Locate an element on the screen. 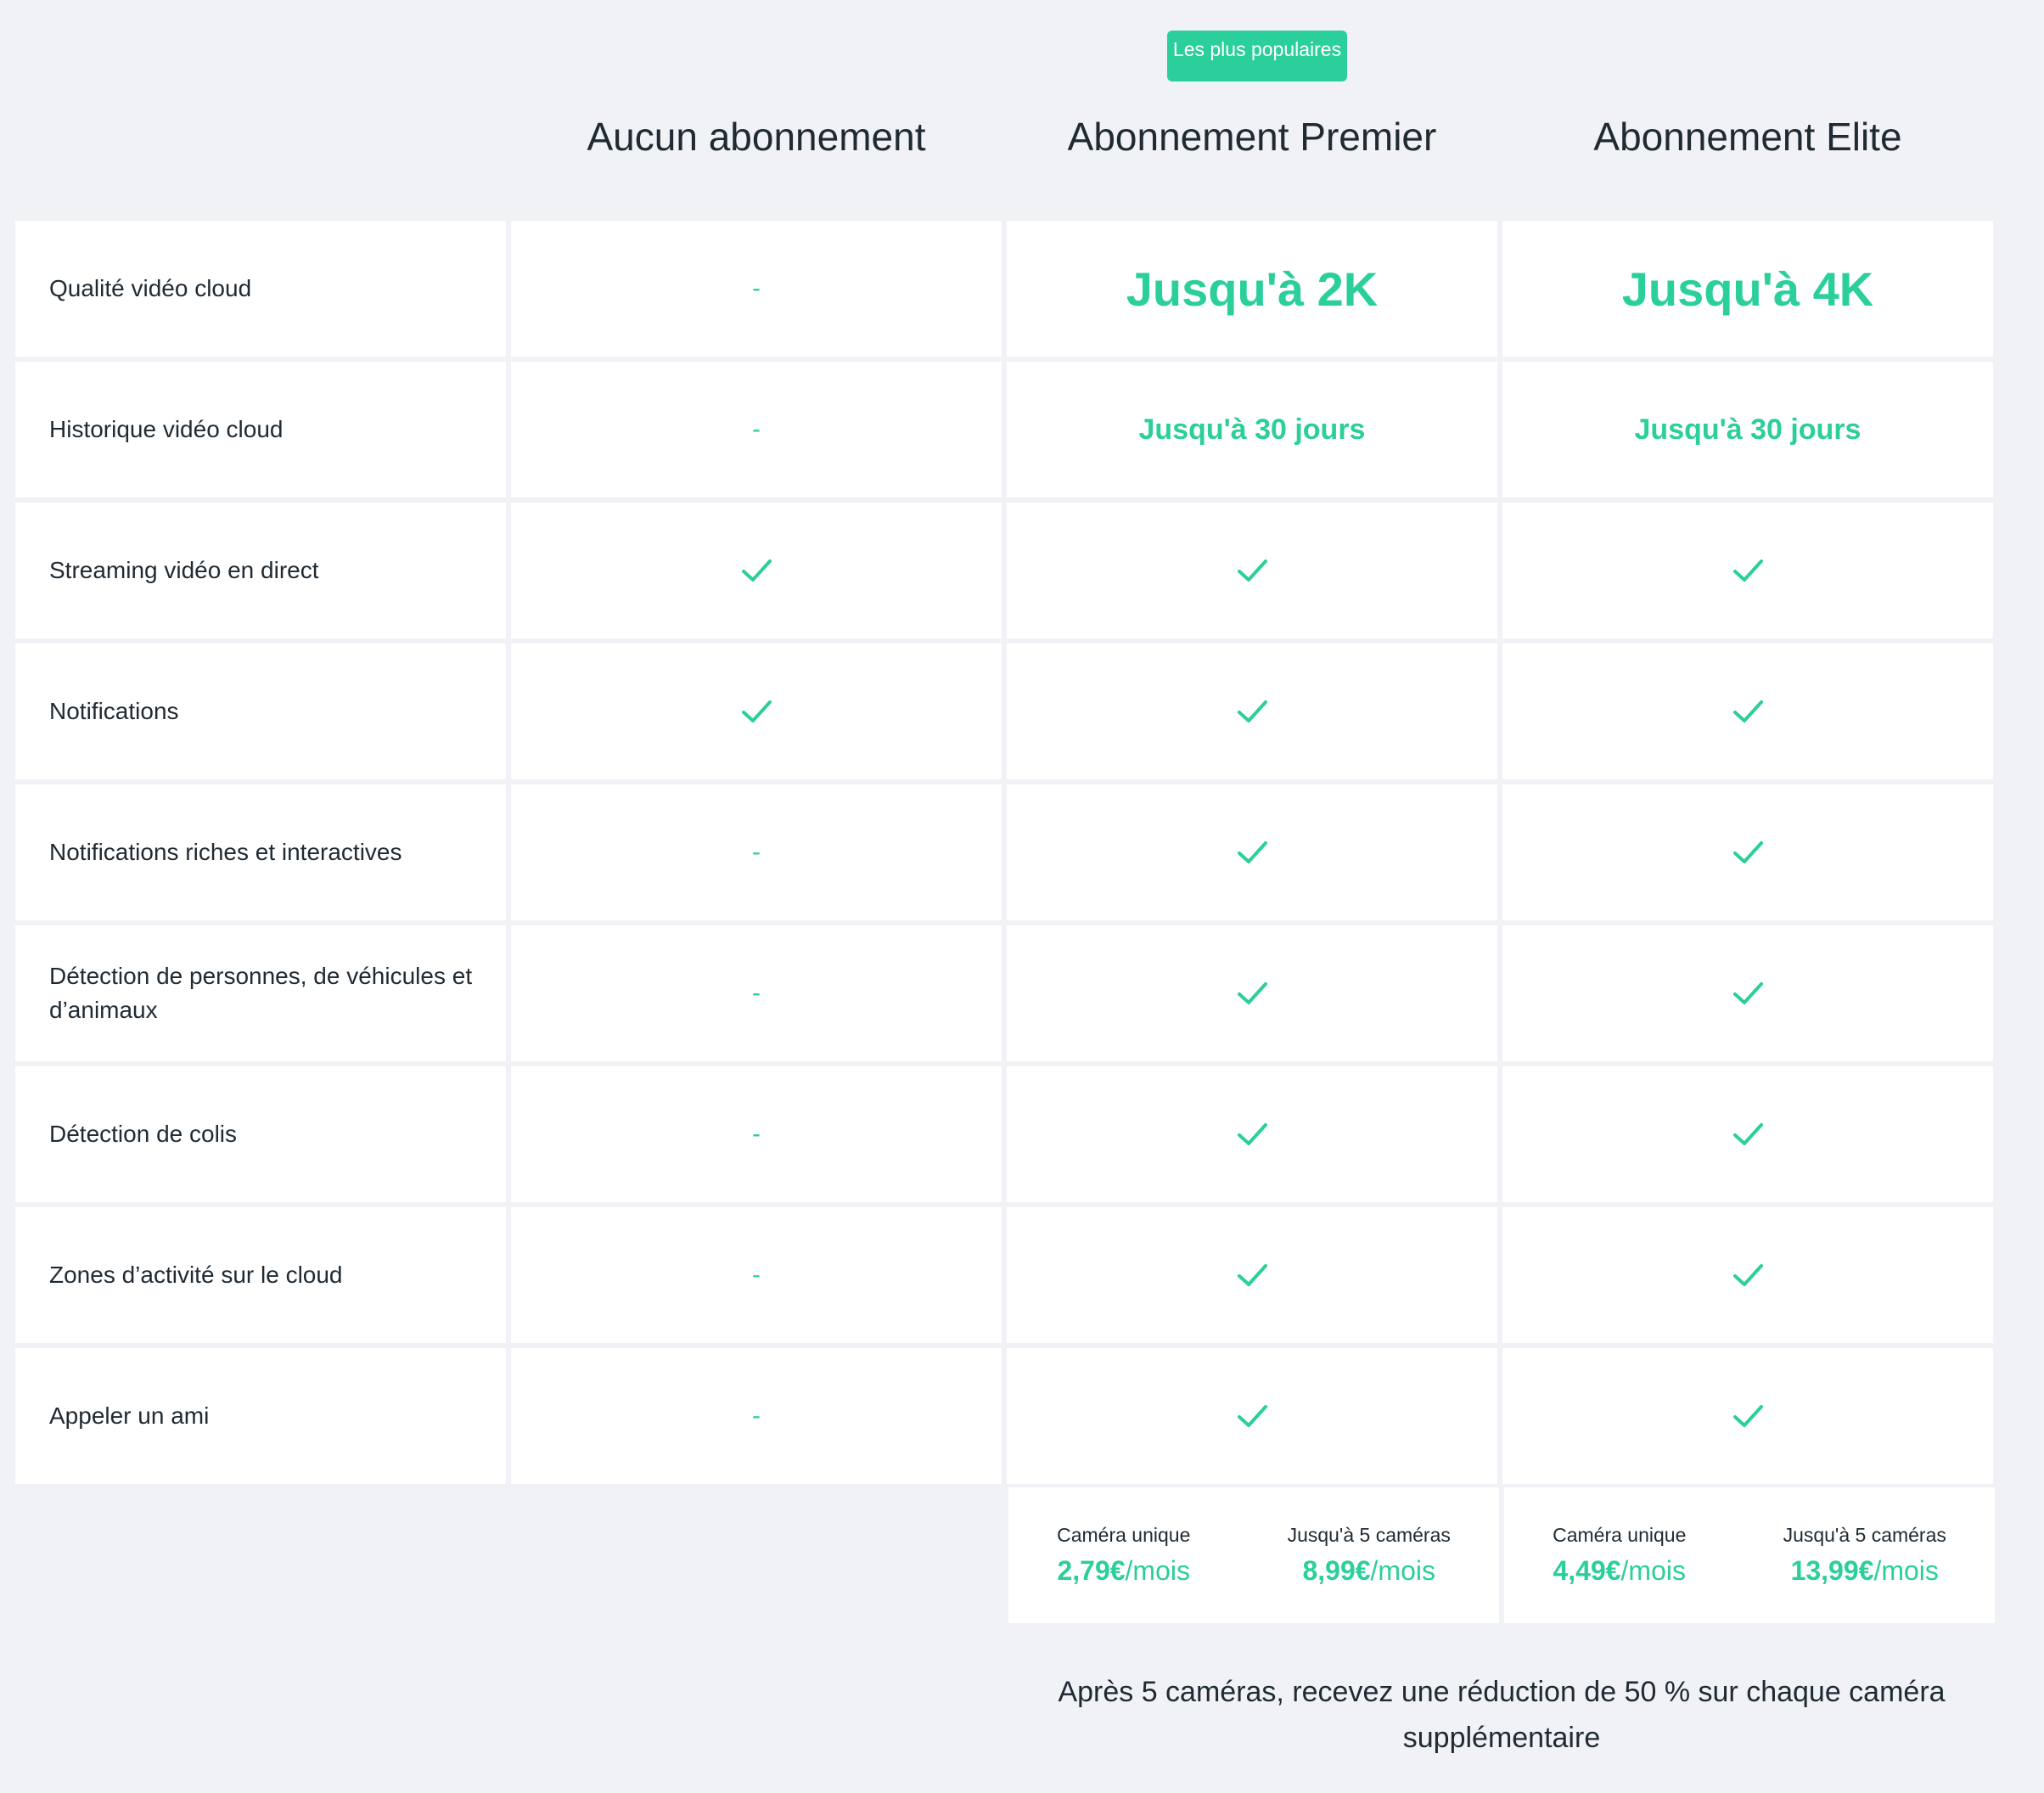 This screenshot has height=1793, width=2044. feature-label: Notifications riches et interactives is located at coordinates (260, 852).